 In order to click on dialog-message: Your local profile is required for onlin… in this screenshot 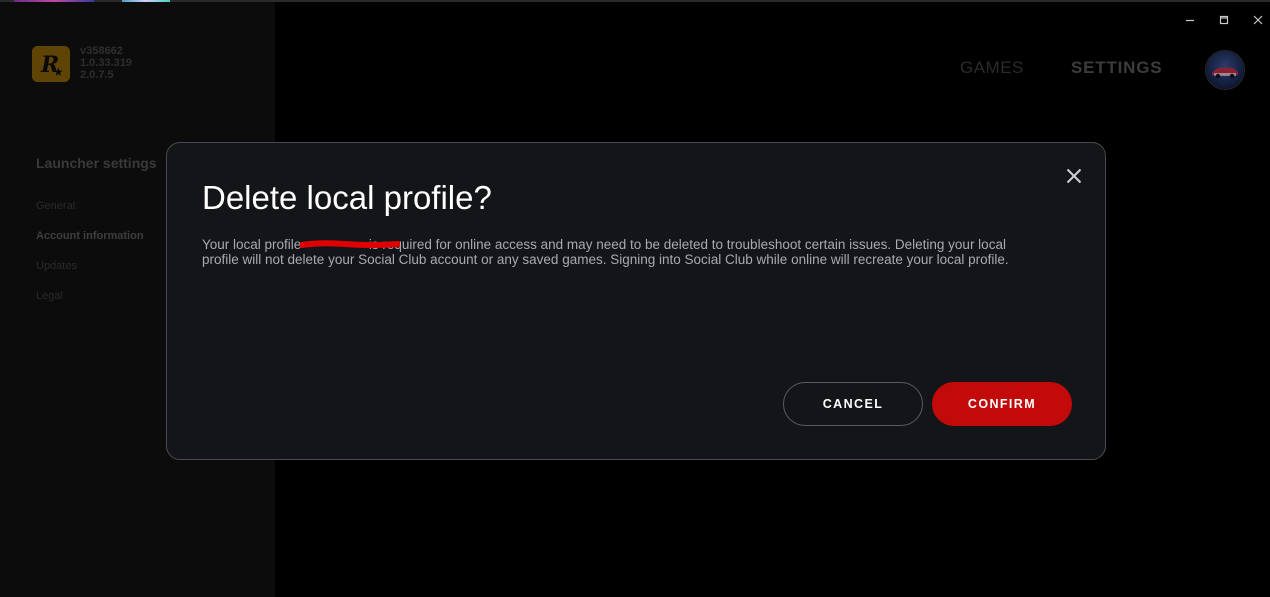, I will do `click(637, 252)`.